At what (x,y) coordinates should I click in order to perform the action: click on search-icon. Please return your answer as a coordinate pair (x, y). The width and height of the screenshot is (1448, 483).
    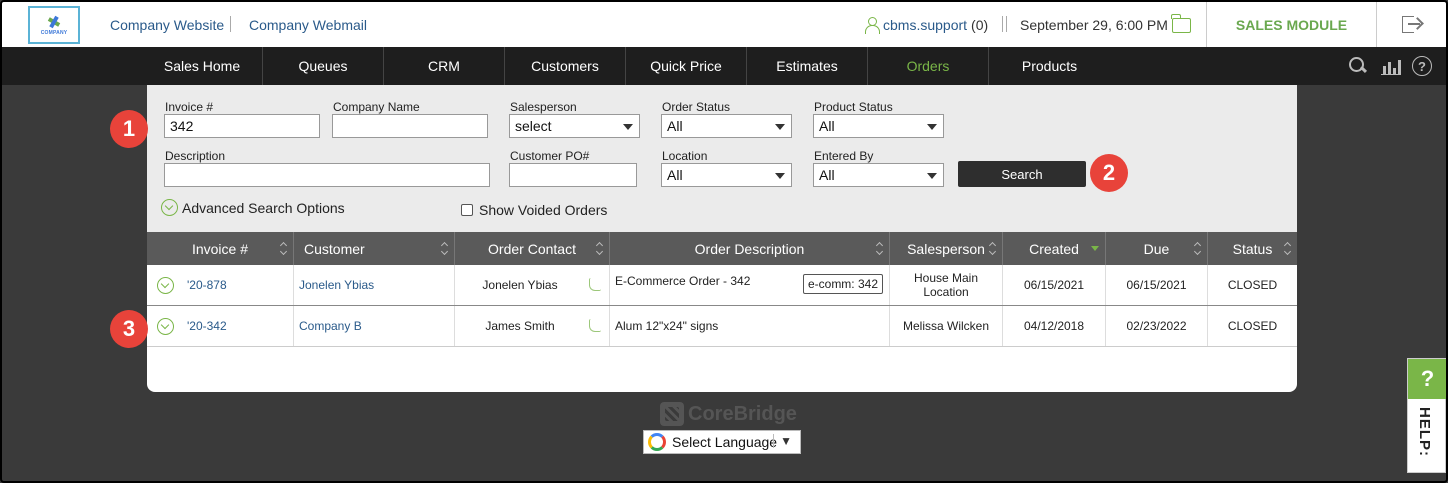
    Looking at the image, I should click on (1358, 66).